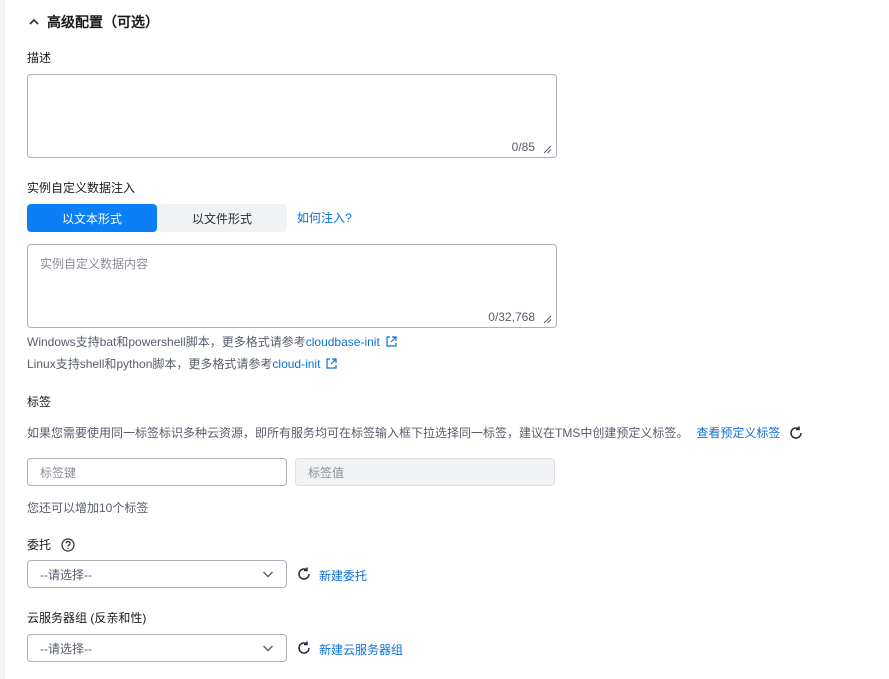  I want to click on tag-key-placeholder: 标签键, so click(58, 472).